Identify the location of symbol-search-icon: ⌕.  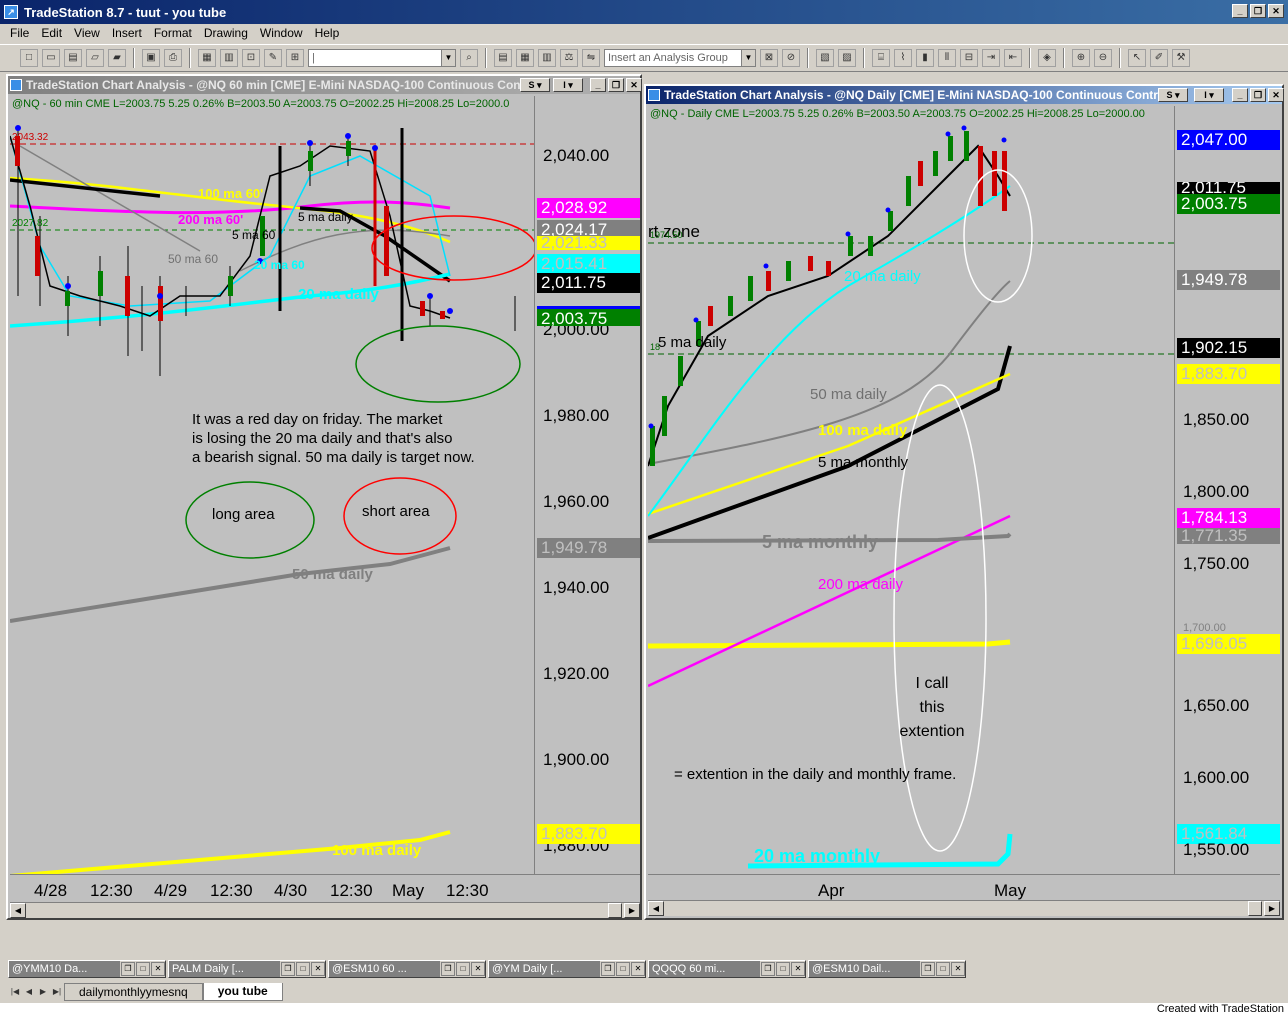
(469, 58).